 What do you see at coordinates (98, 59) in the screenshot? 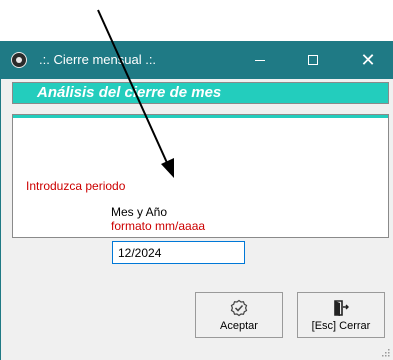
I see `window-title: .:. Cierre mensual .:.` at bounding box center [98, 59].